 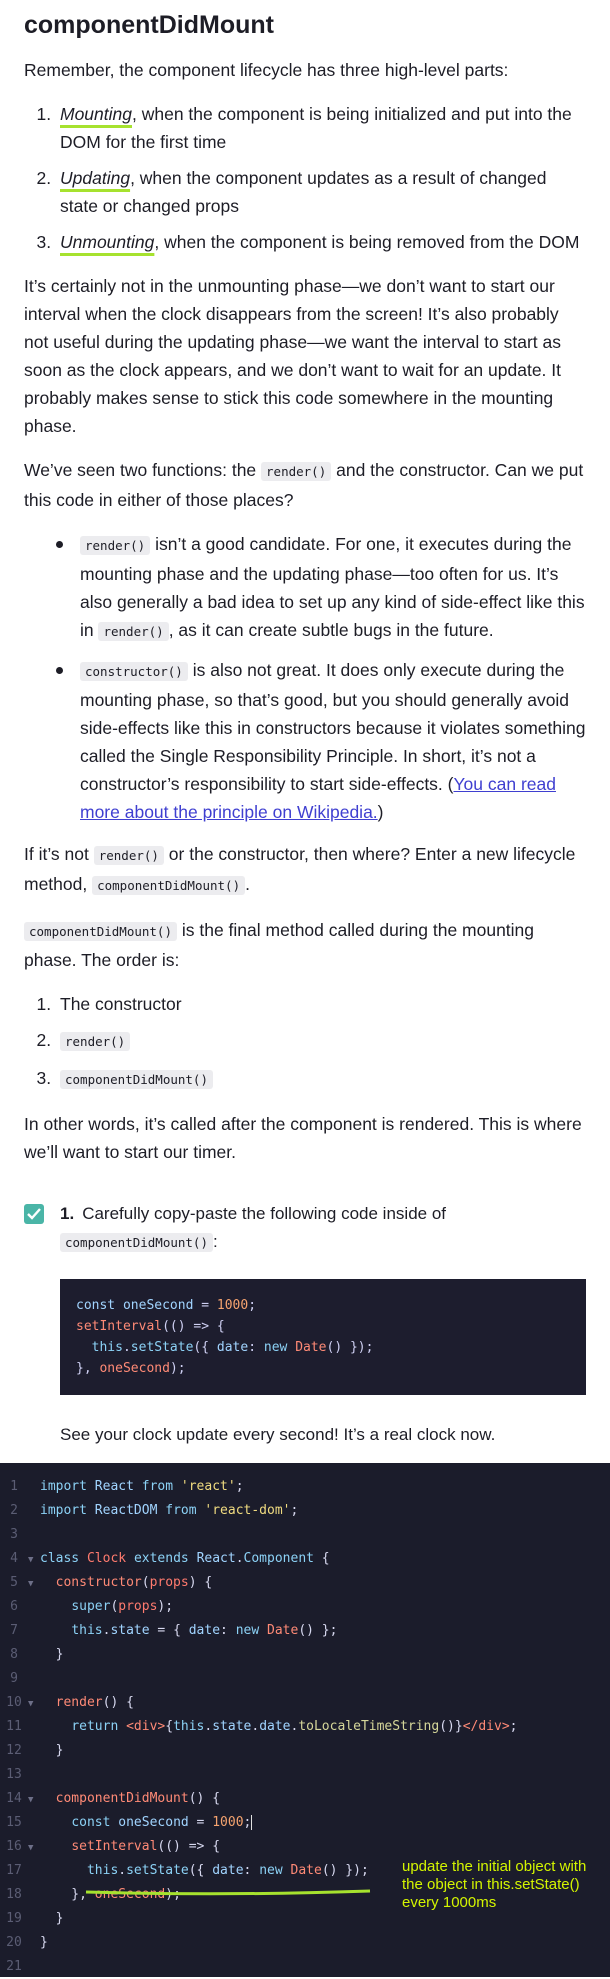 I want to click on check-icon, so click(x=34, y=1214).